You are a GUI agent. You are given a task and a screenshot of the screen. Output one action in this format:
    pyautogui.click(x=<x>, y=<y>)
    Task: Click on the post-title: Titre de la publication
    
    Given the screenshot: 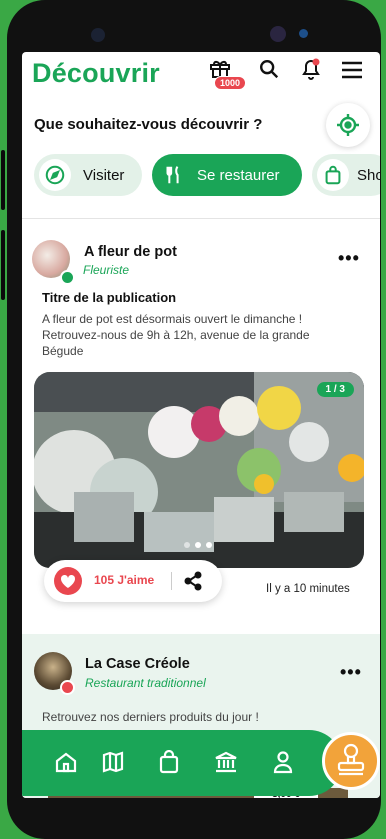 What is the action you would take?
    pyautogui.click(x=109, y=297)
    